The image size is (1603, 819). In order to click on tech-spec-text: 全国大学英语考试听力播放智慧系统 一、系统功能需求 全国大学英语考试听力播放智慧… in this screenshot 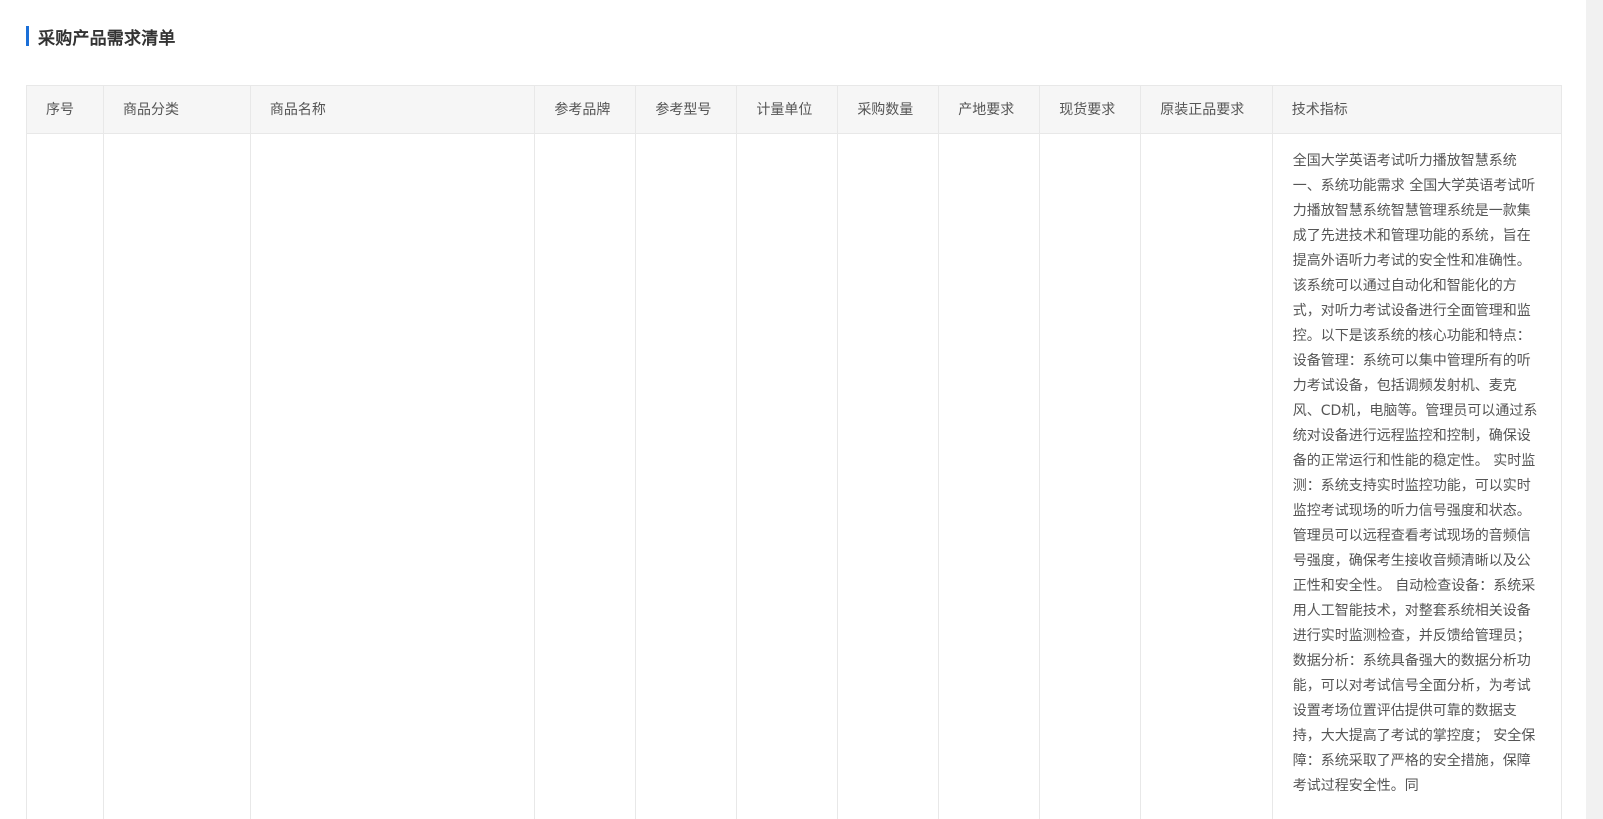, I will do `click(1415, 473)`.